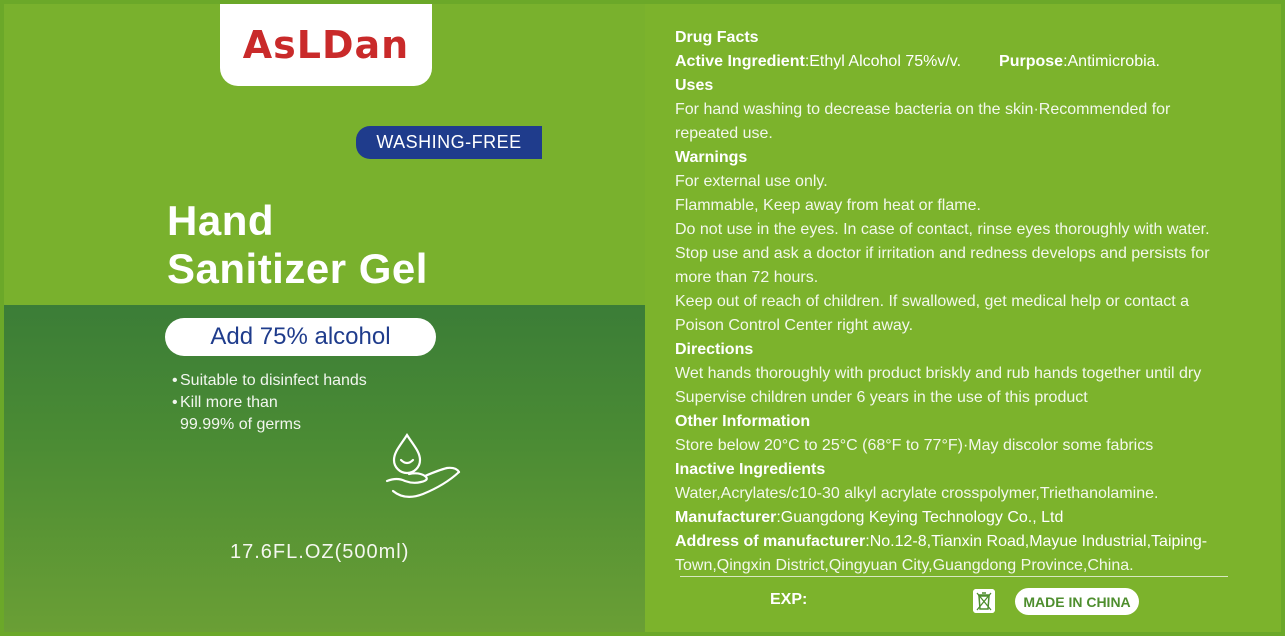  I want to click on alcohol-pill: Add 75% alcohol, so click(300, 337).